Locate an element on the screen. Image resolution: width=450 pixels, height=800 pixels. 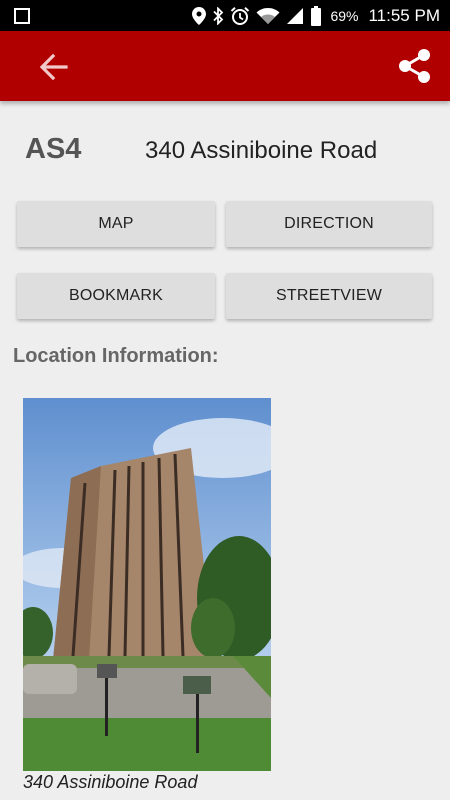
location-information-heading: Location Information: is located at coordinates (116, 356).